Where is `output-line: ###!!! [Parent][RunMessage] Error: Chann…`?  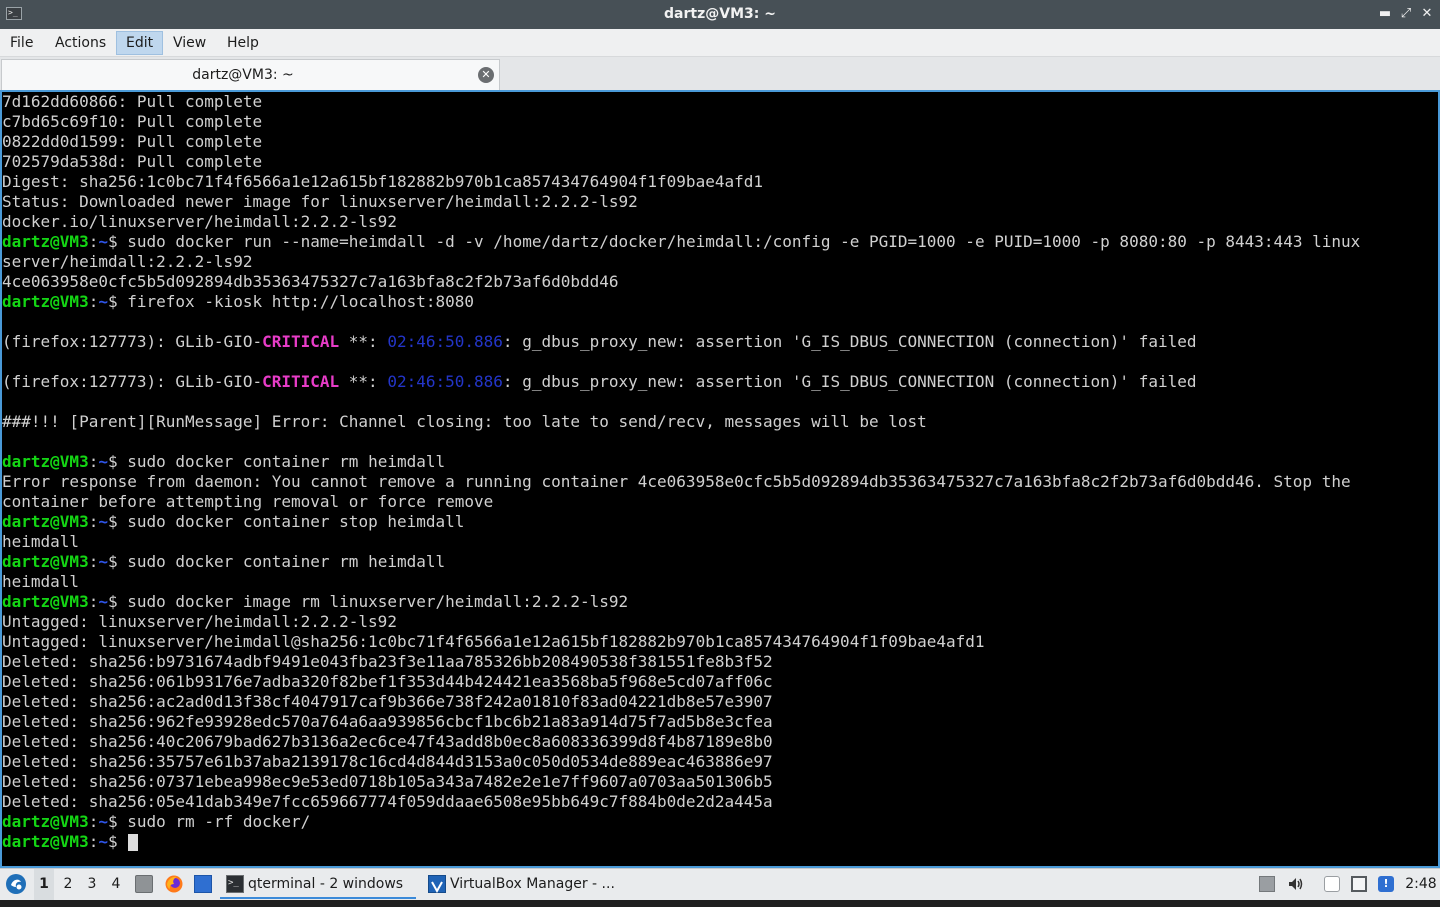 output-line: ###!!! [Parent][RunMessage] Error: Chann… is located at coordinates (464, 421).